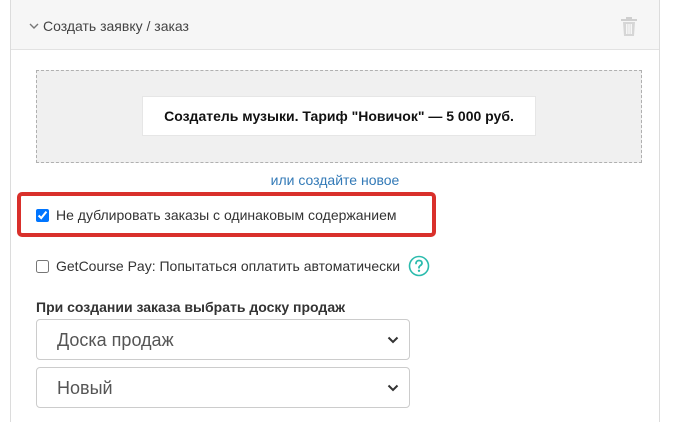 This screenshot has width=673, height=422. I want to click on question-circle-icon, so click(419, 266).